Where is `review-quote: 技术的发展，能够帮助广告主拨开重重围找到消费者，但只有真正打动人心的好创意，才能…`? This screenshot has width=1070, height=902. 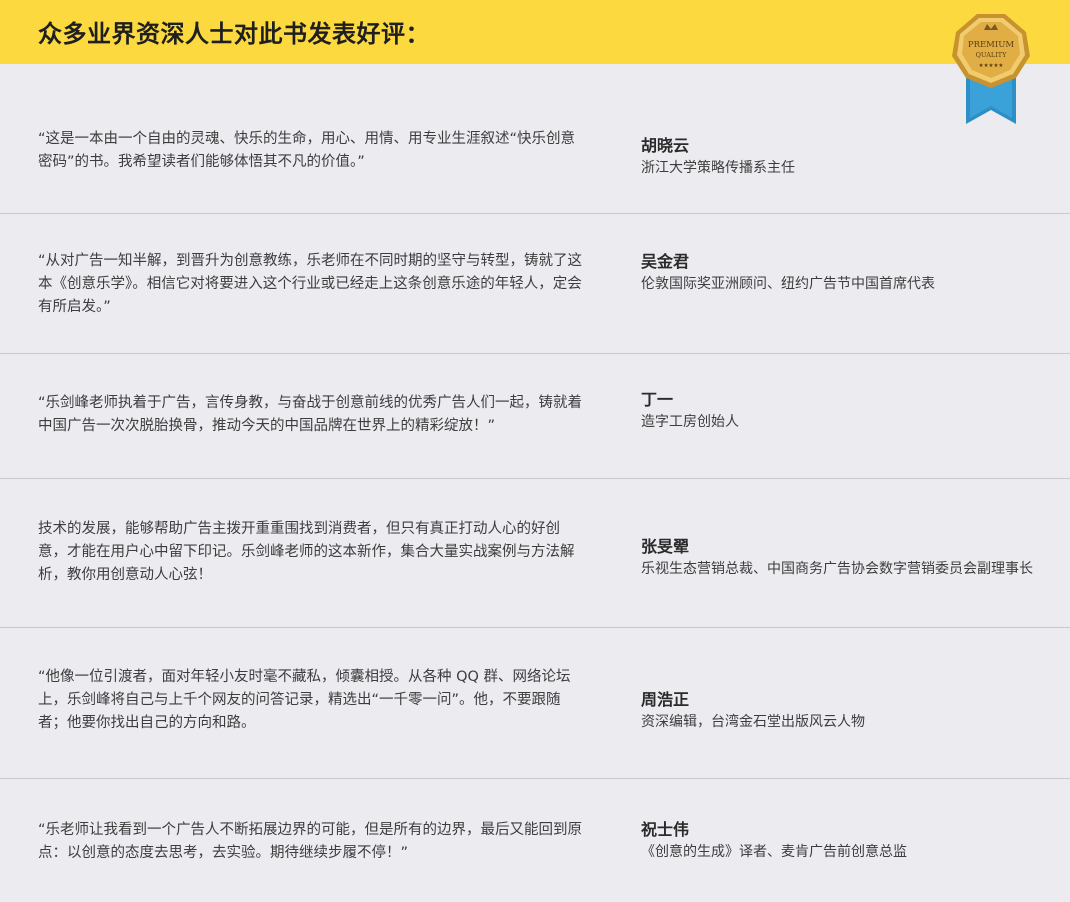
review-quote: 技术的发展，能够帮助广告主拨开重重围找到消费者，但只有真正打动人心的好创意，才能… is located at coordinates (306, 552).